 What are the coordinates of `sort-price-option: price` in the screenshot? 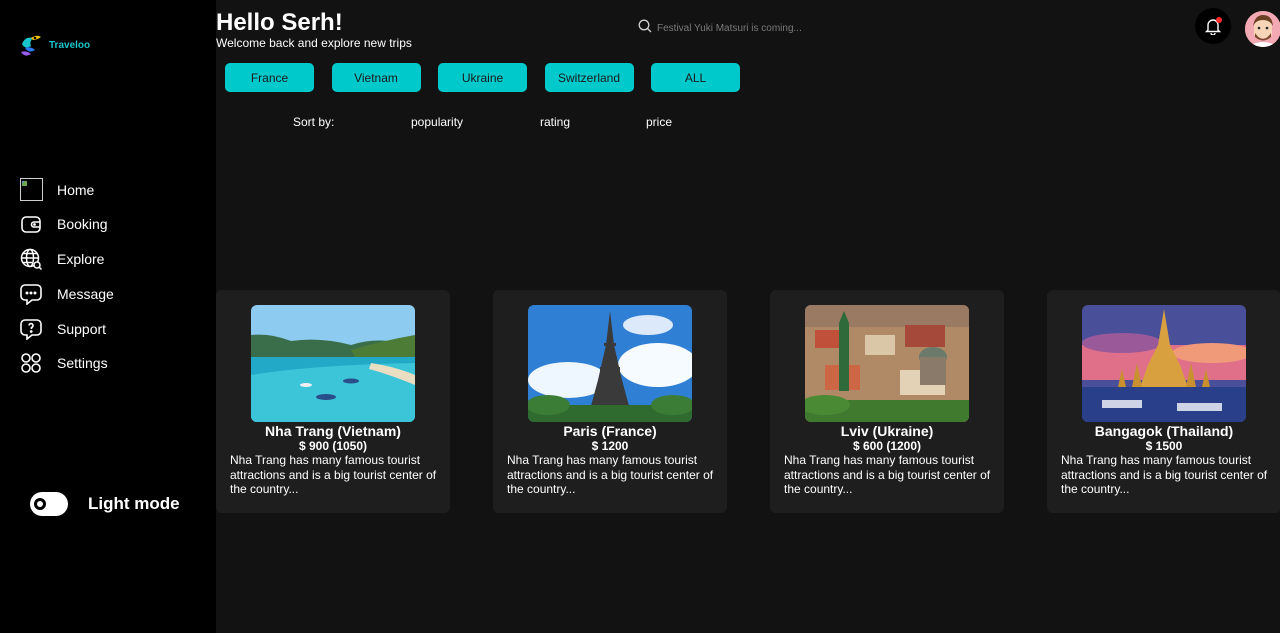 It's located at (659, 122).